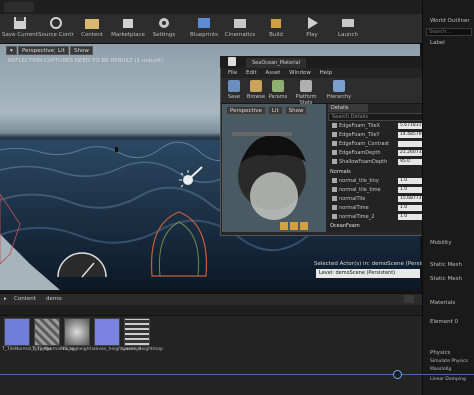 This screenshot has height=395, width=474. What do you see at coordinates (339, 86) in the screenshot?
I see `hierarchy-icon` at bounding box center [339, 86].